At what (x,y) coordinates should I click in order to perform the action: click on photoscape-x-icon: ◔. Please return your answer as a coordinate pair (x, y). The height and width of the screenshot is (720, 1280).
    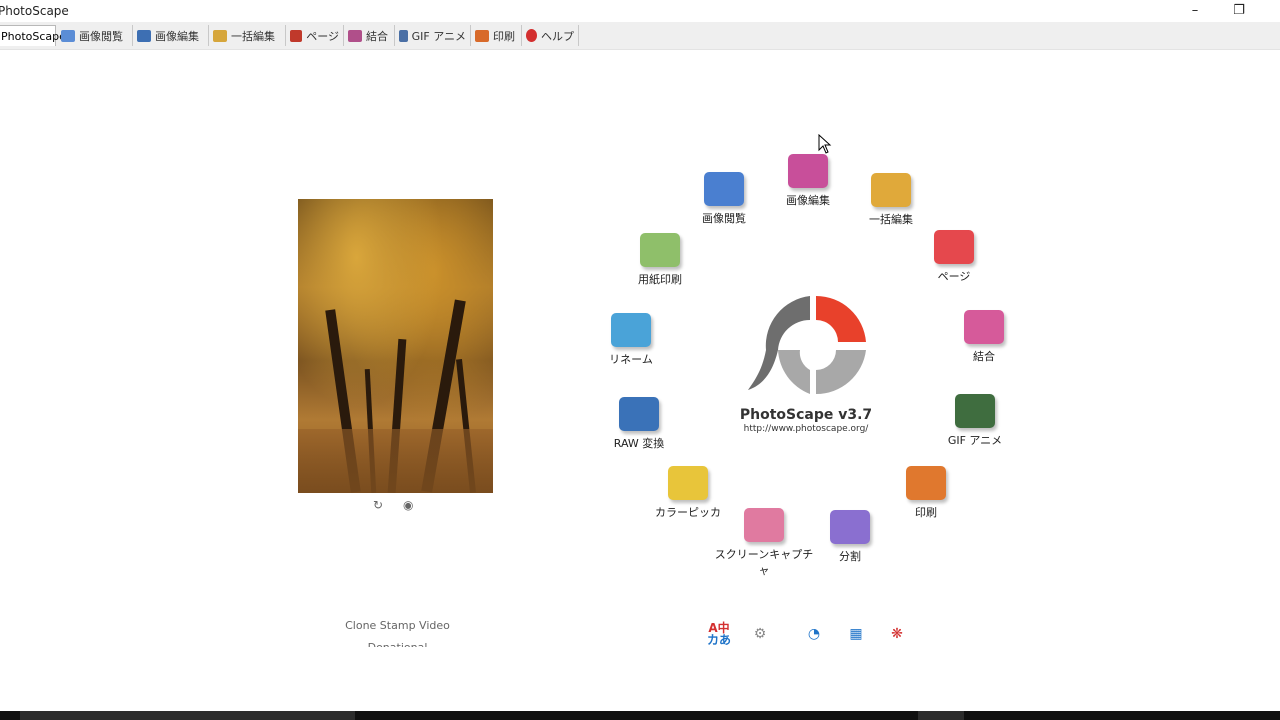
    Looking at the image, I should click on (814, 634).